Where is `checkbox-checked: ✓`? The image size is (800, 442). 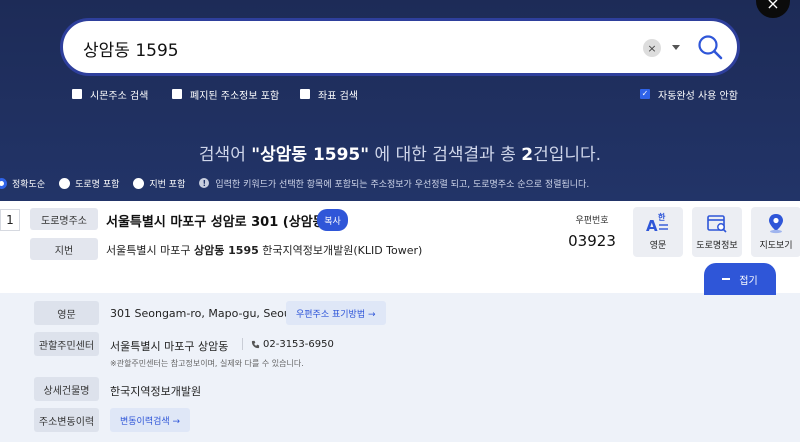
checkbox-checked: ✓ is located at coordinates (645, 94).